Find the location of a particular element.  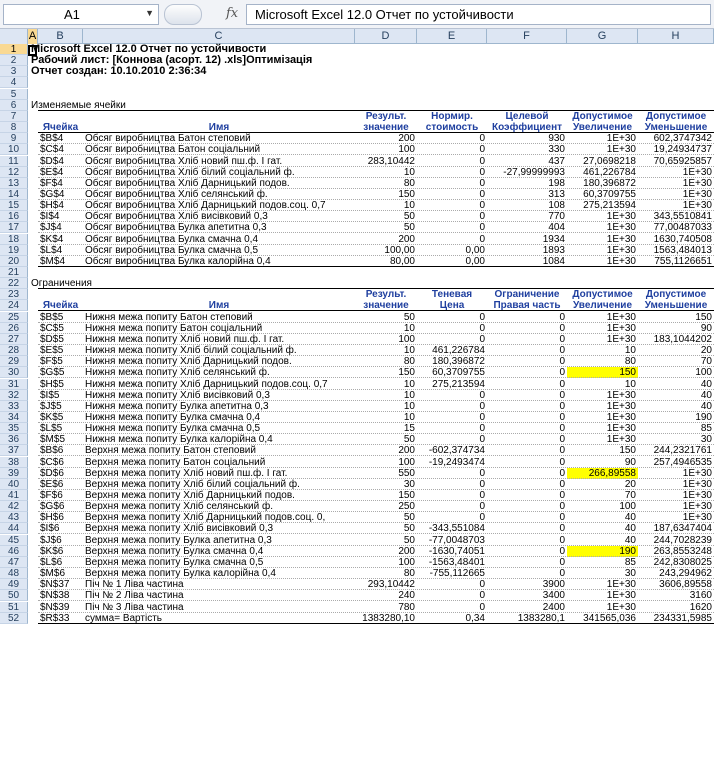

row-header-28: 28 is located at coordinates (14, 351).